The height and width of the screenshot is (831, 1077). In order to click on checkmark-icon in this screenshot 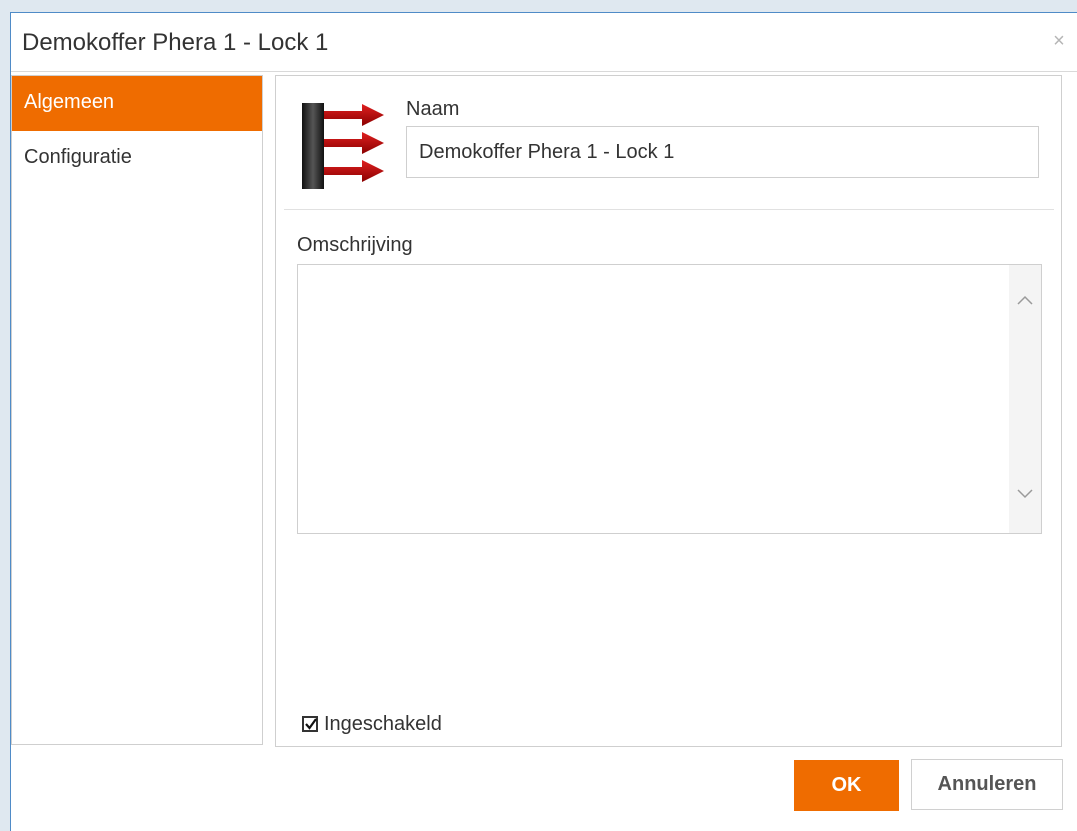, I will do `click(311, 724)`.